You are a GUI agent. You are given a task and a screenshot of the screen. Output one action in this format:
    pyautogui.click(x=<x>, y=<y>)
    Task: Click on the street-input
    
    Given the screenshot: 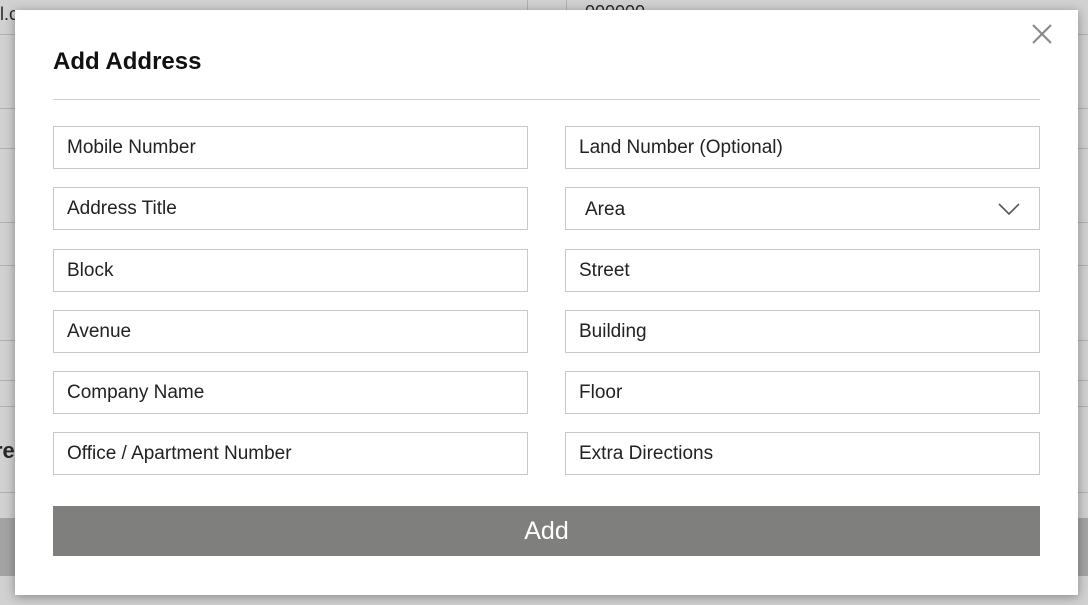 What is the action you would take?
    pyautogui.click(x=802, y=270)
    